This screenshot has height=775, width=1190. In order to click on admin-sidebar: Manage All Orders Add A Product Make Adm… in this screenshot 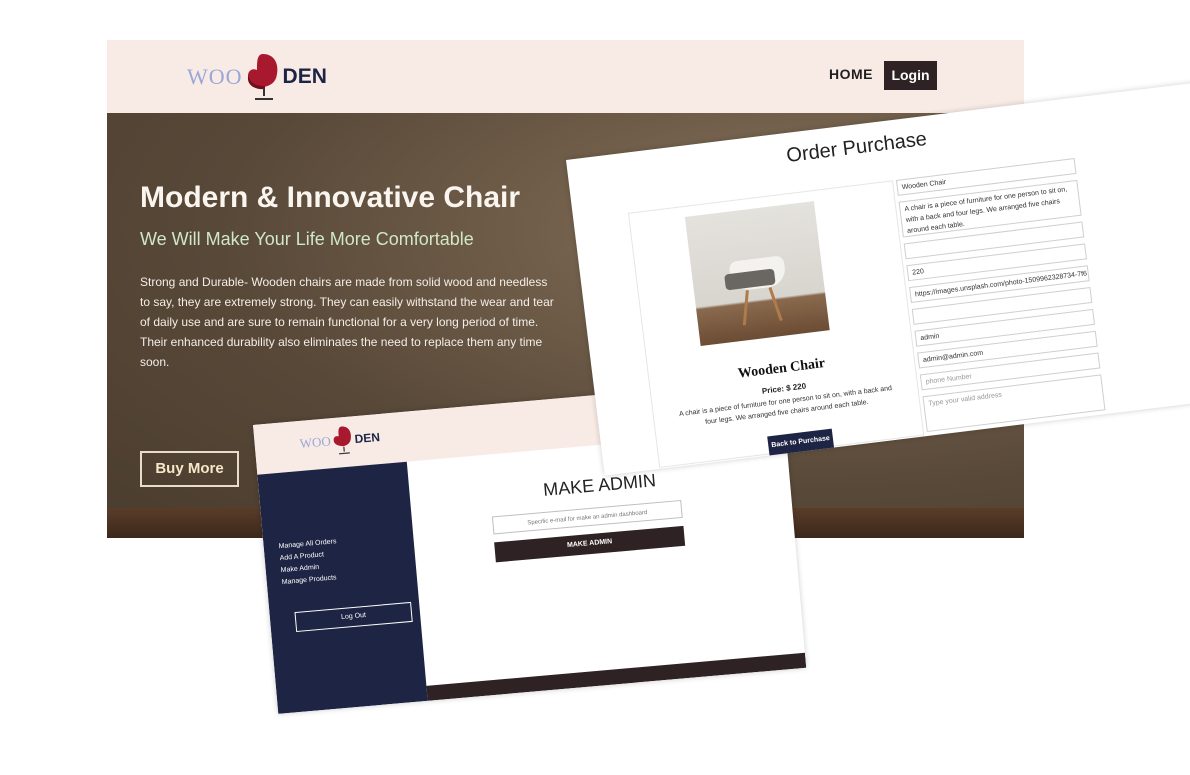, I will do `click(342, 587)`.